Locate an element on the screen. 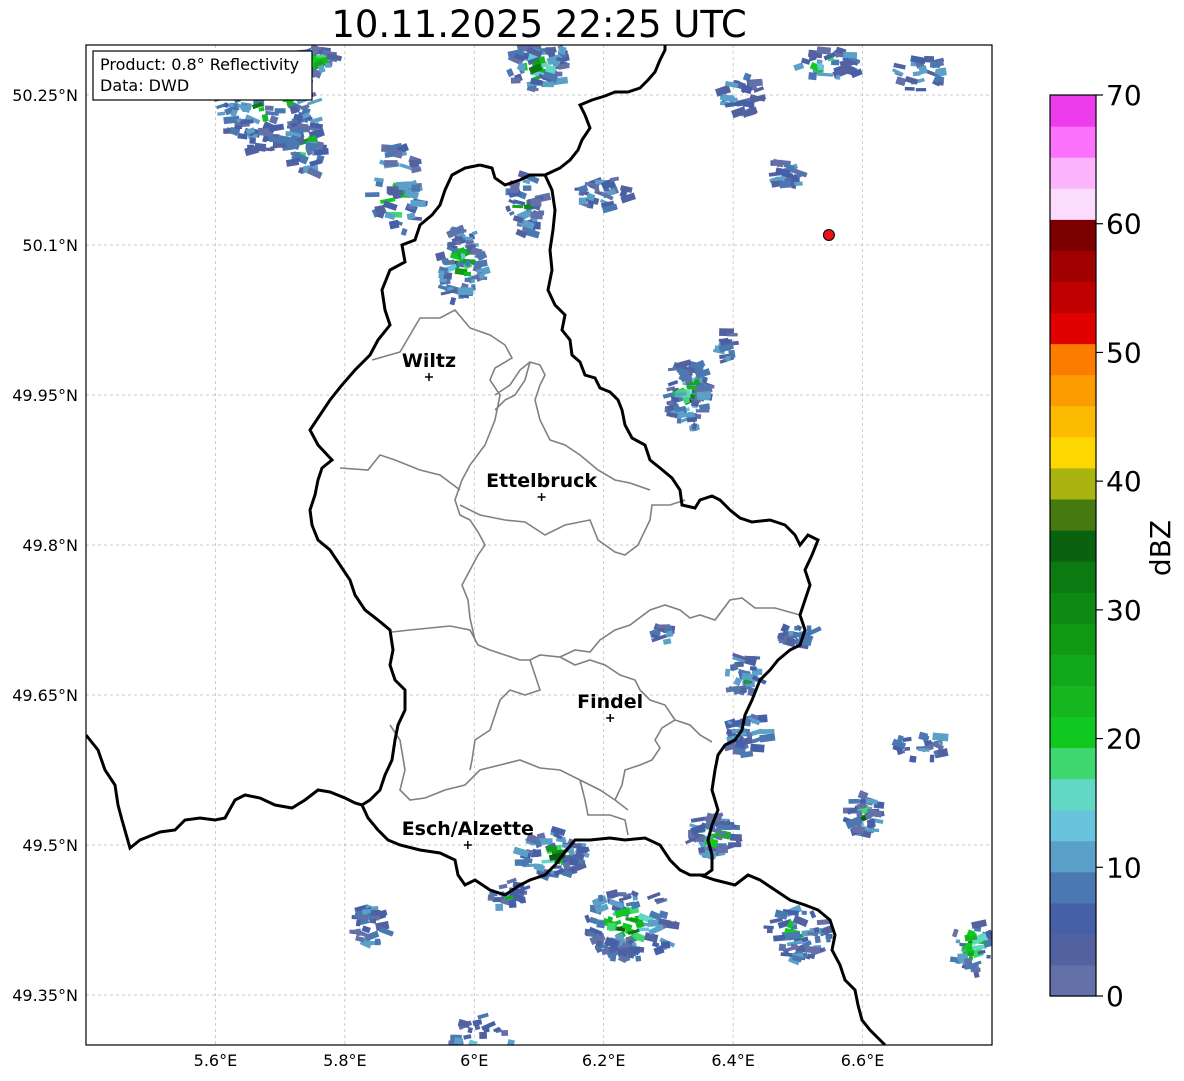 Image resolution: width=1184 pixels, height=1081 pixels. data-source-label: Data: DWD is located at coordinates (144, 85).